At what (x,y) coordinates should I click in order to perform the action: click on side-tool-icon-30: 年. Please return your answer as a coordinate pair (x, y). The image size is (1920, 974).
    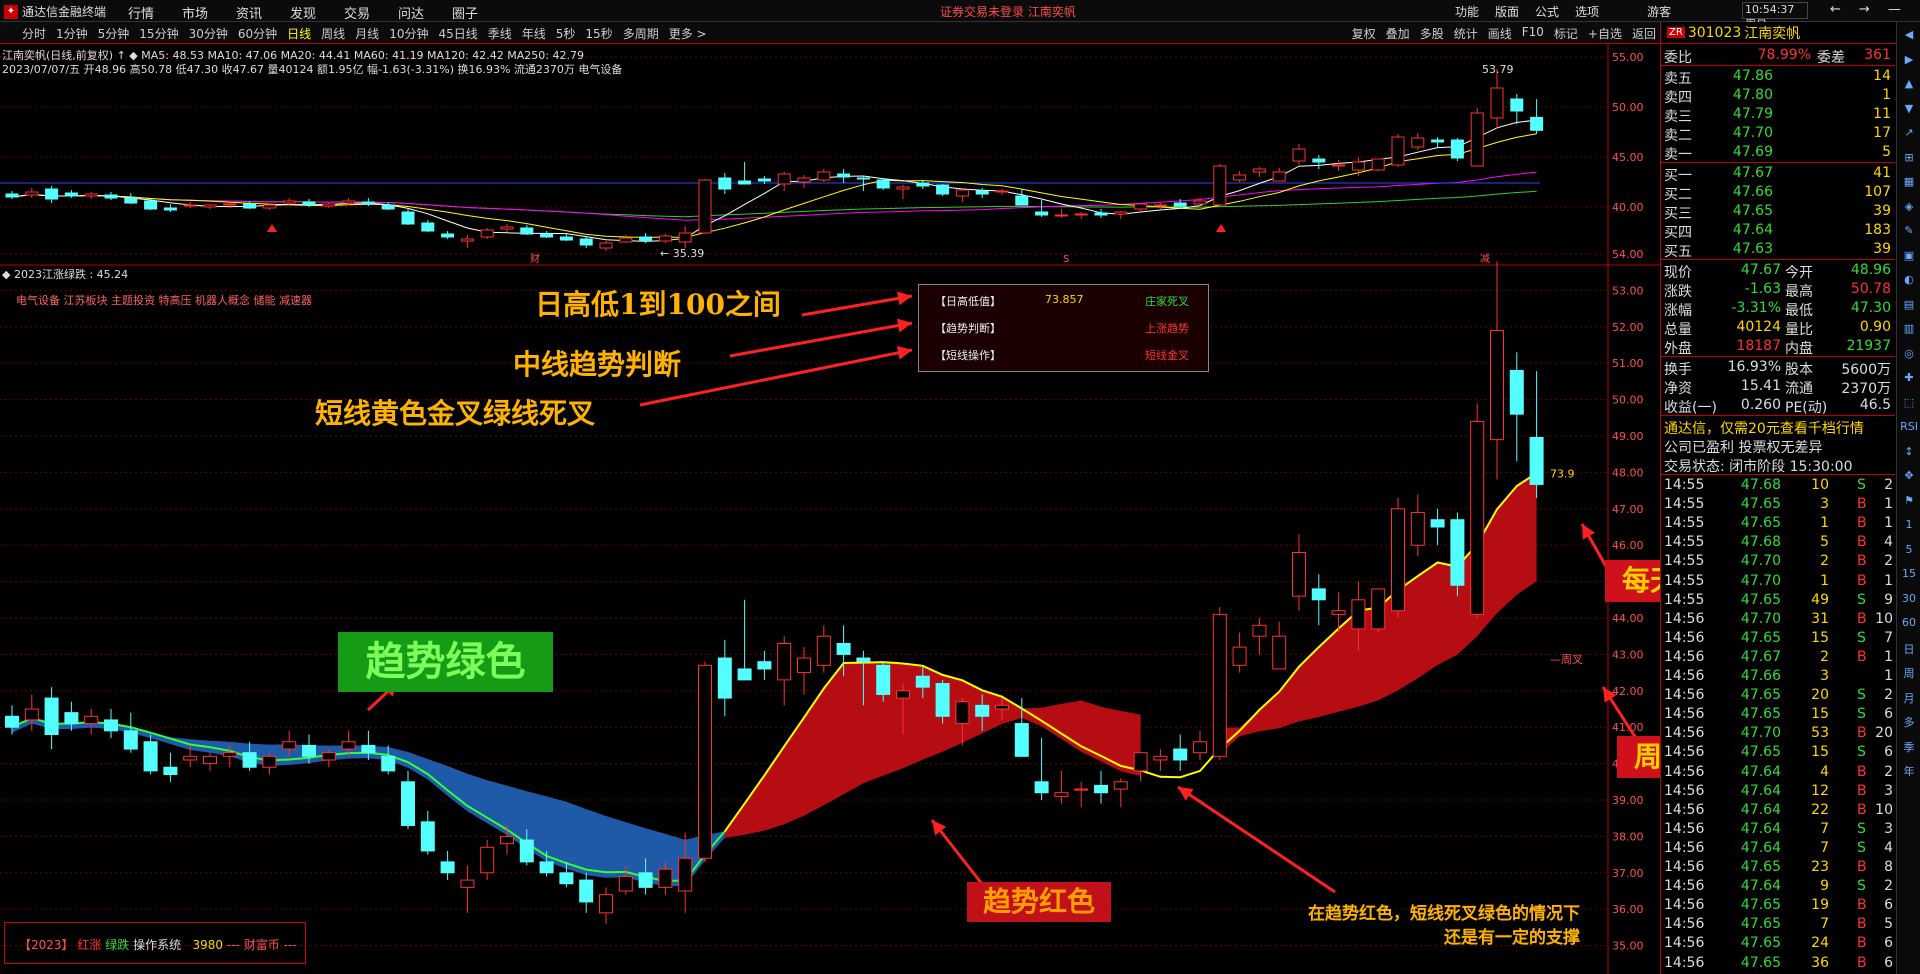
    Looking at the image, I should click on (1908, 771).